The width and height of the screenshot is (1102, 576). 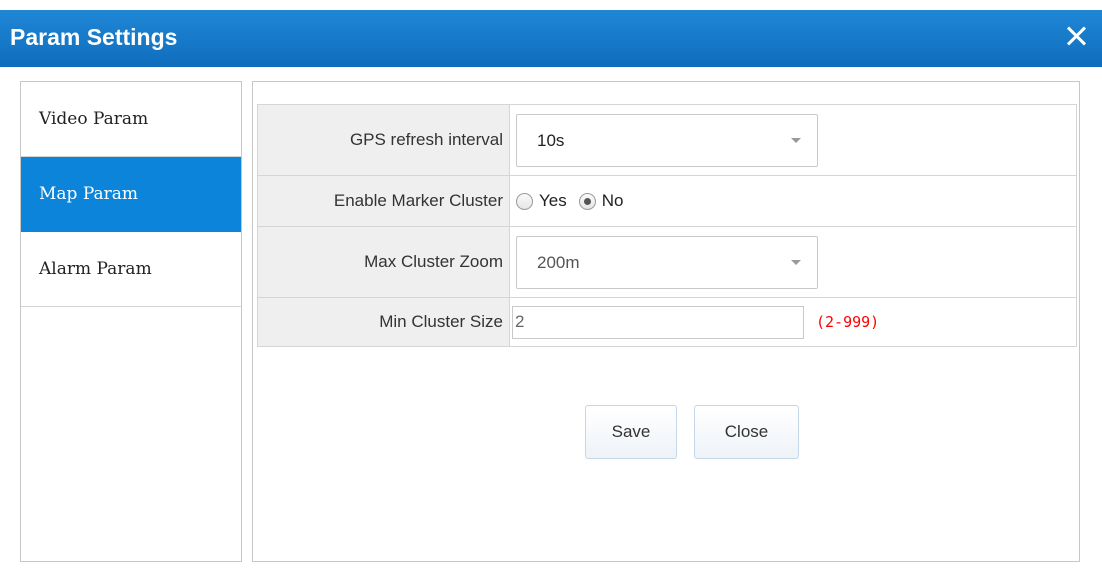 I want to click on marker-cluster-label: Enable Marker Cluster, so click(x=384, y=201).